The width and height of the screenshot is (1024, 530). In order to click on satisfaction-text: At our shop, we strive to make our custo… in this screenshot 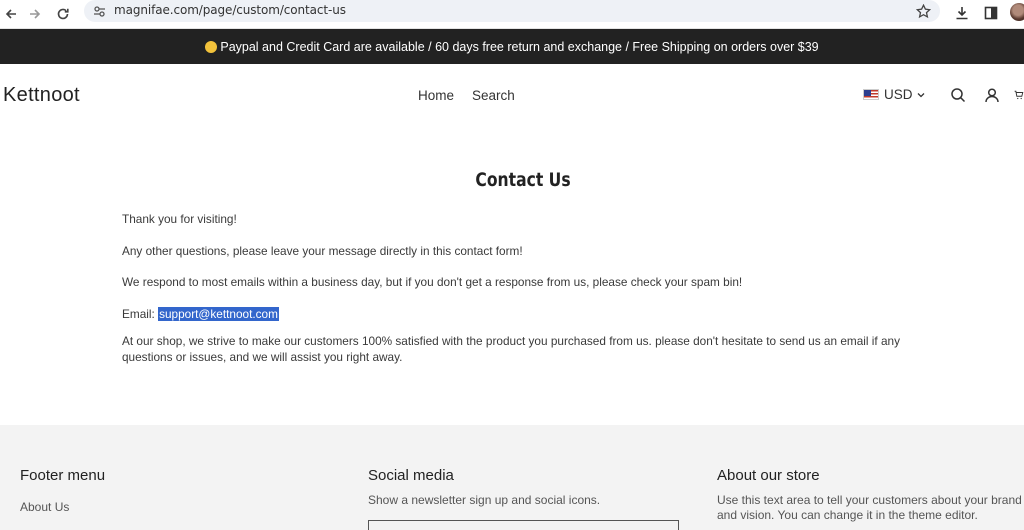, I will do `click(511, 349)`.